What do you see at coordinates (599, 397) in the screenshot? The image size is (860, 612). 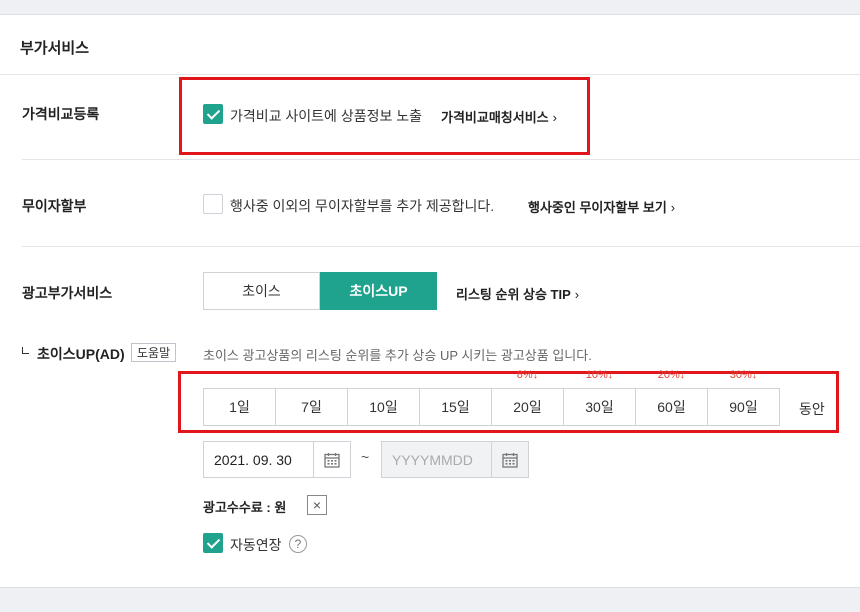 I see `duration-30d: 10%↓ 30일` at bounding box center [599, 397].